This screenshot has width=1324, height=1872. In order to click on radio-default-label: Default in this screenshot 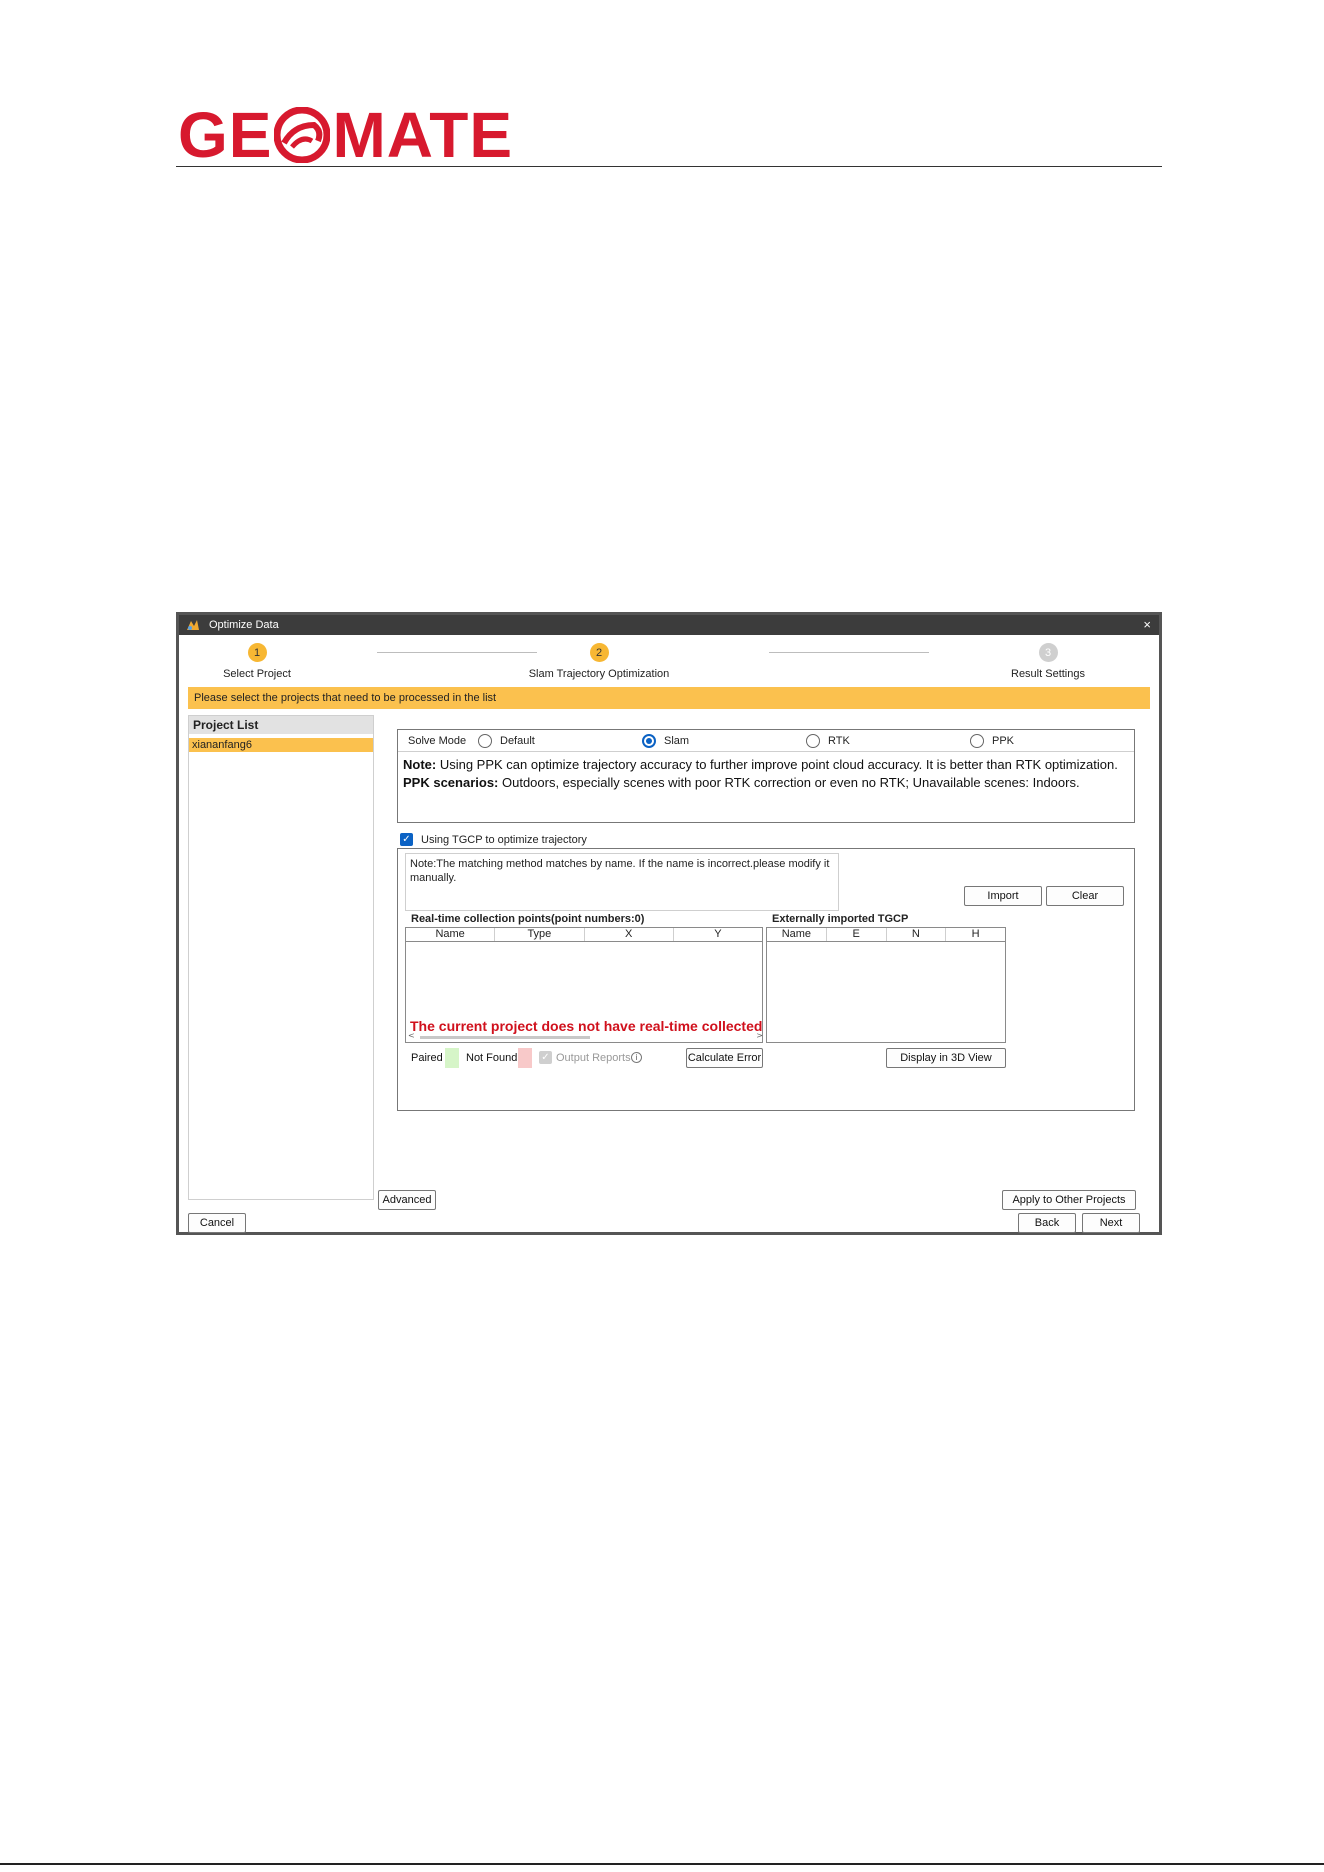, I will do `click(517, 741)`.